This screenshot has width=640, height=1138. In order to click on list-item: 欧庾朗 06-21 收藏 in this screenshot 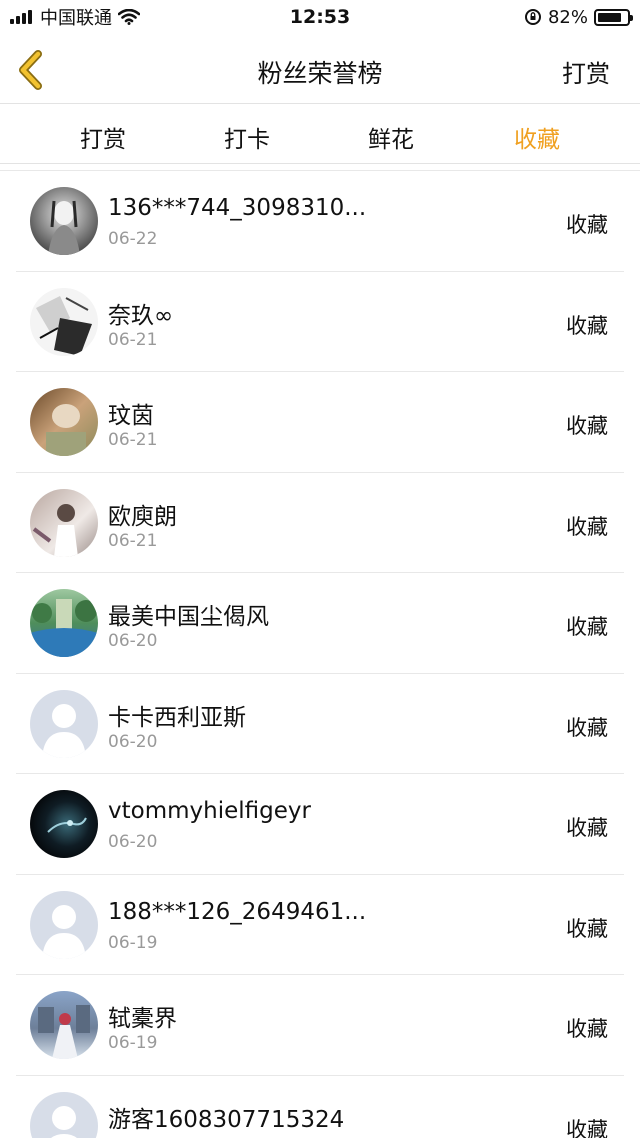, I will do `click(320, 523)`.